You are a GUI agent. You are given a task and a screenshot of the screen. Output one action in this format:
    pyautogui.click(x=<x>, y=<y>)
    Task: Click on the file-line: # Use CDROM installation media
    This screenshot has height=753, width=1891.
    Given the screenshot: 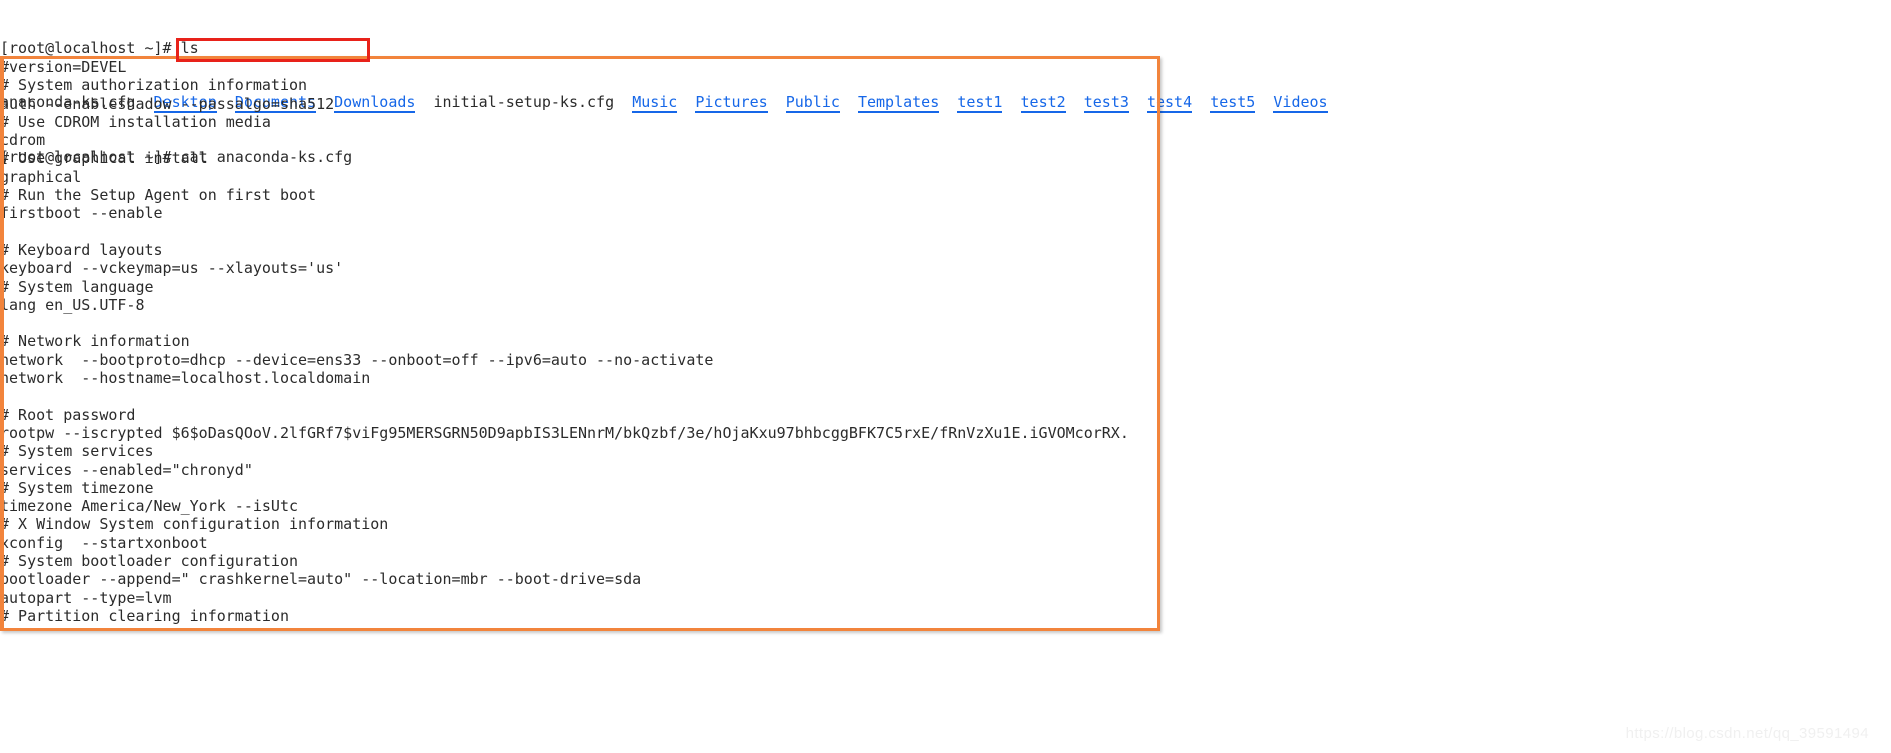 What is the action you would take?
    pyautogui.click(x=135, y=121)
    